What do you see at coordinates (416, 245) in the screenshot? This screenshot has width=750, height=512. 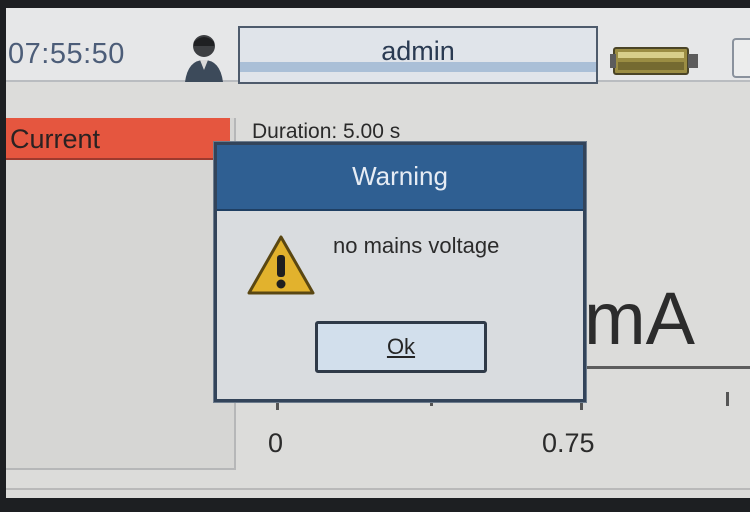 I see `dialog-message: no mains voltage` at bounding box center [416, 245].